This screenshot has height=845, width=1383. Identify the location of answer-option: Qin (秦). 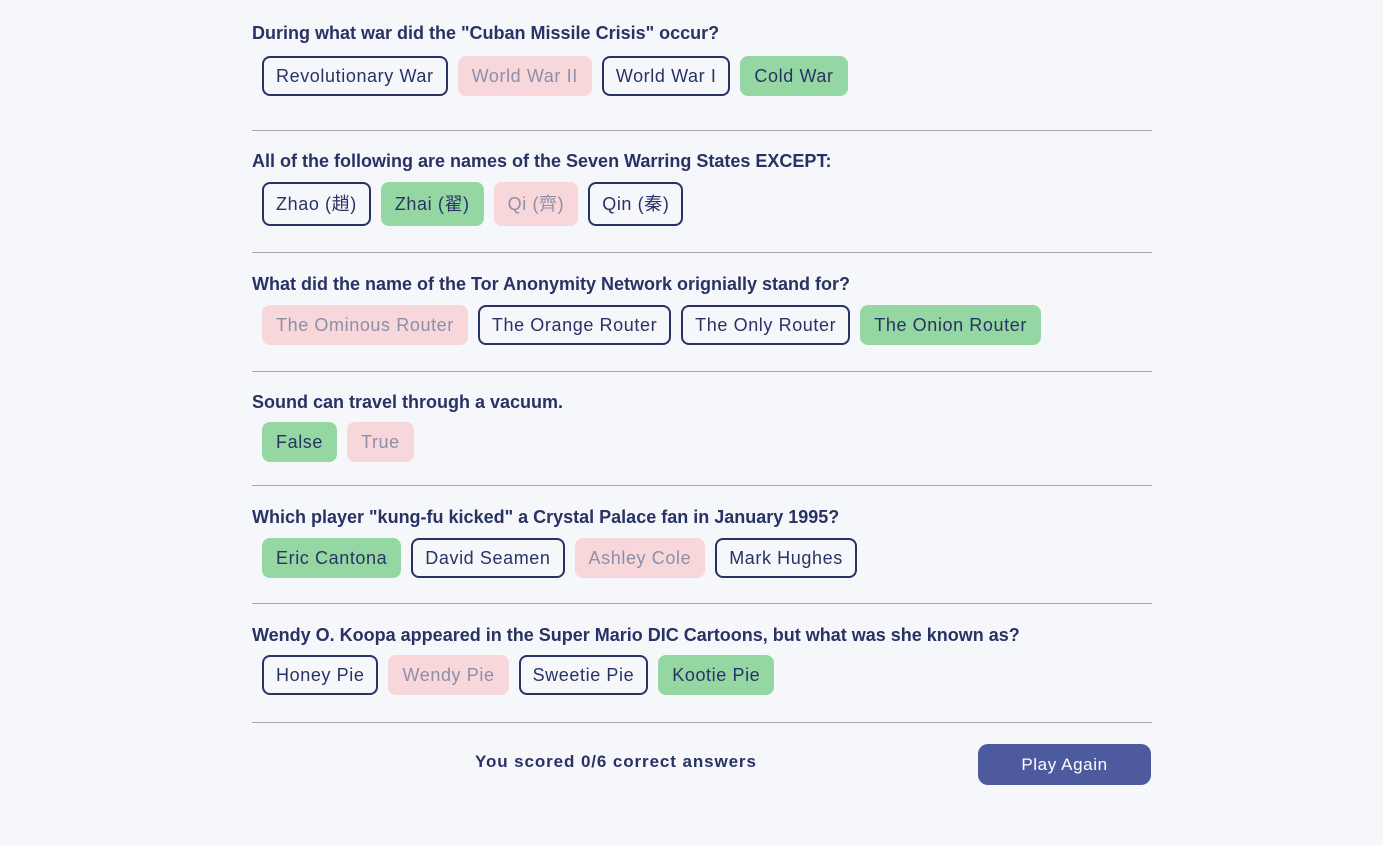
(636, 204).